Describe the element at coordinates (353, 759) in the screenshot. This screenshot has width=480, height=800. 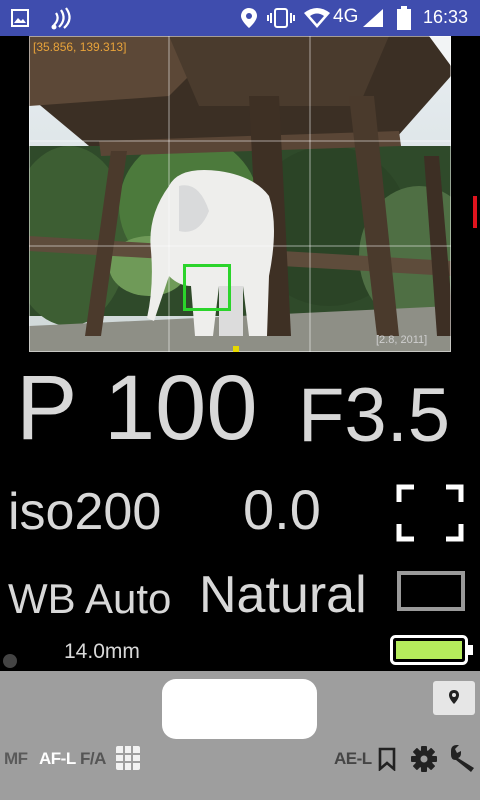
I see `ae-lock-button: AE-L` at that location.